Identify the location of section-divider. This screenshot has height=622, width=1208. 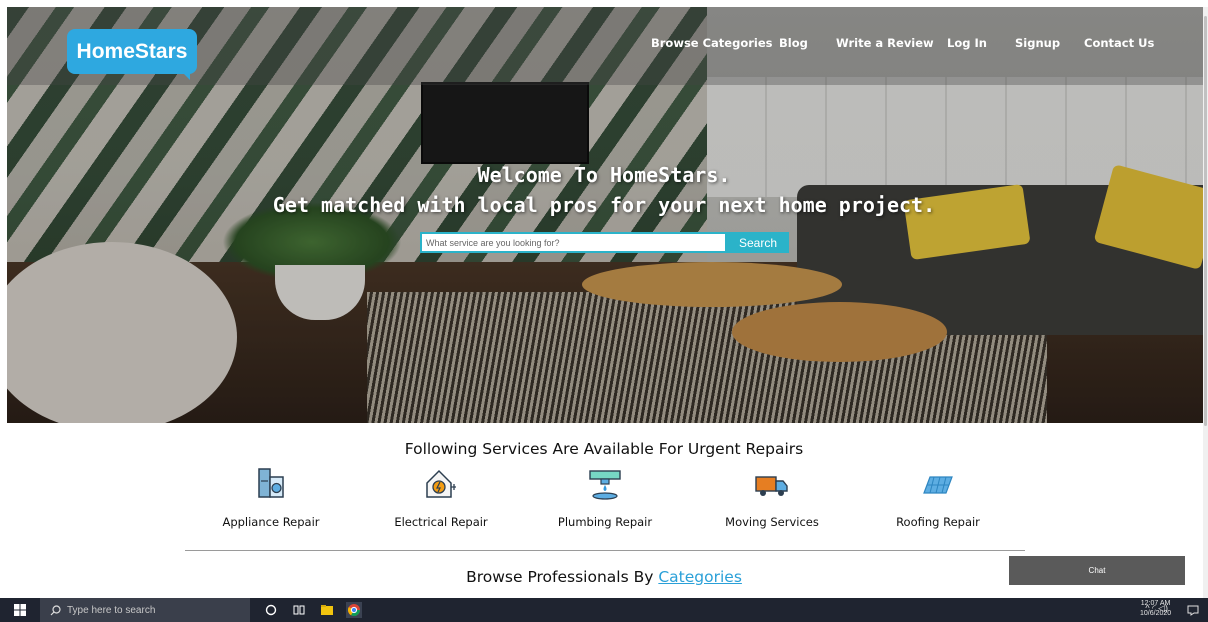
(605, 550).